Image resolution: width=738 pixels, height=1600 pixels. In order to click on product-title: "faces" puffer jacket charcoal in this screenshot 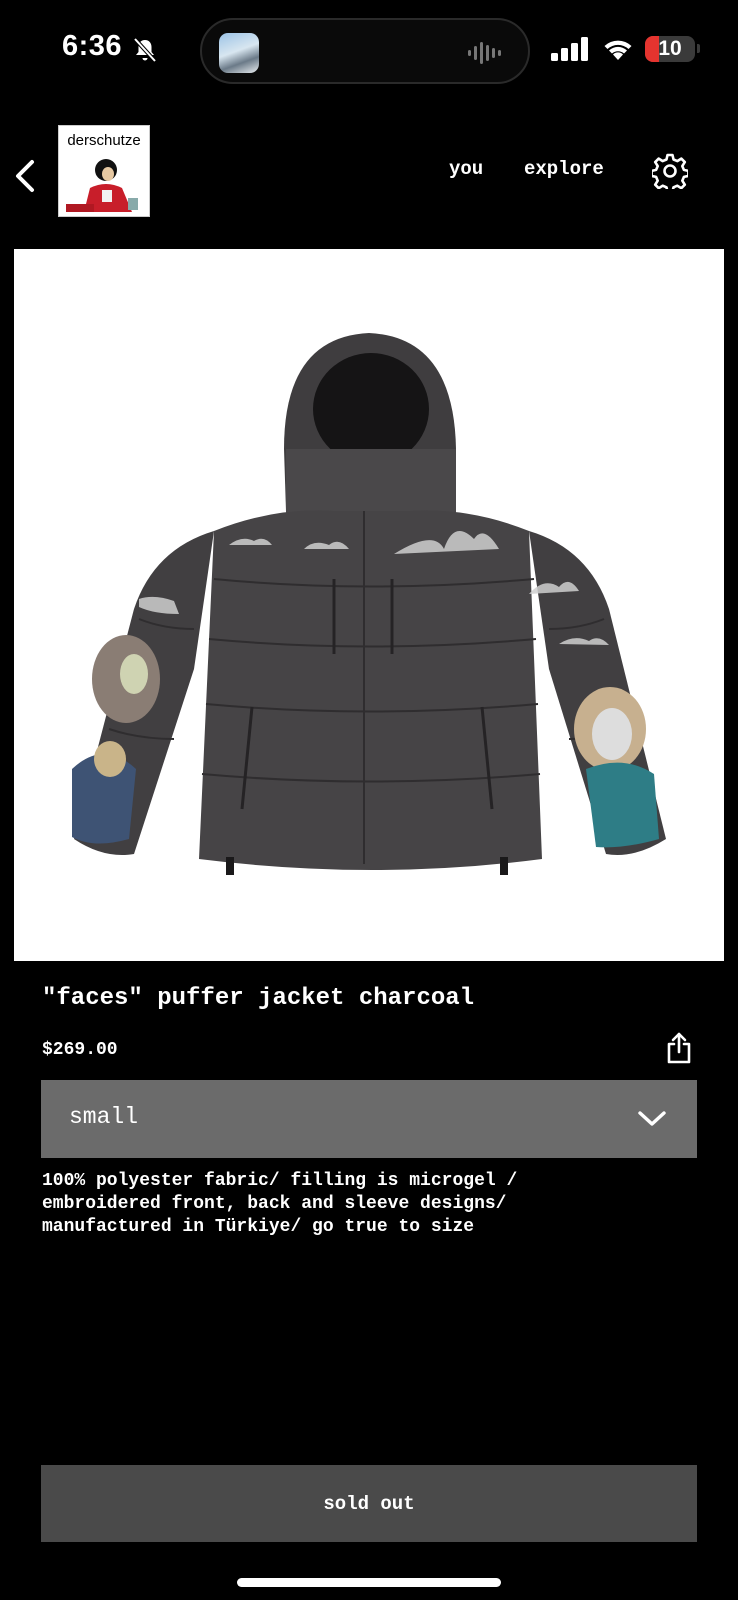, I will do `click(258, 998)`.